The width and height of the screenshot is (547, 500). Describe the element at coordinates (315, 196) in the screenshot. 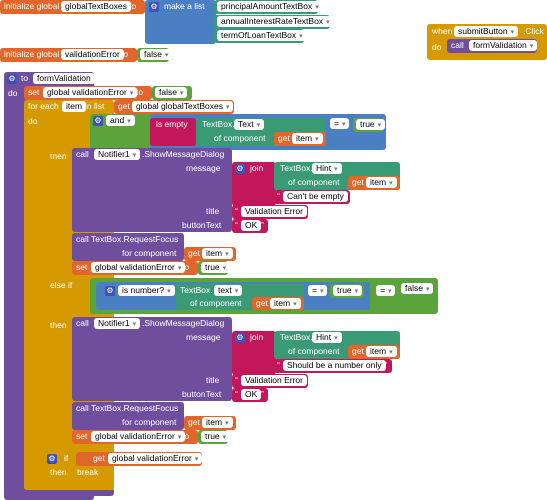

I see `text-field: Can't be empty` at that location.